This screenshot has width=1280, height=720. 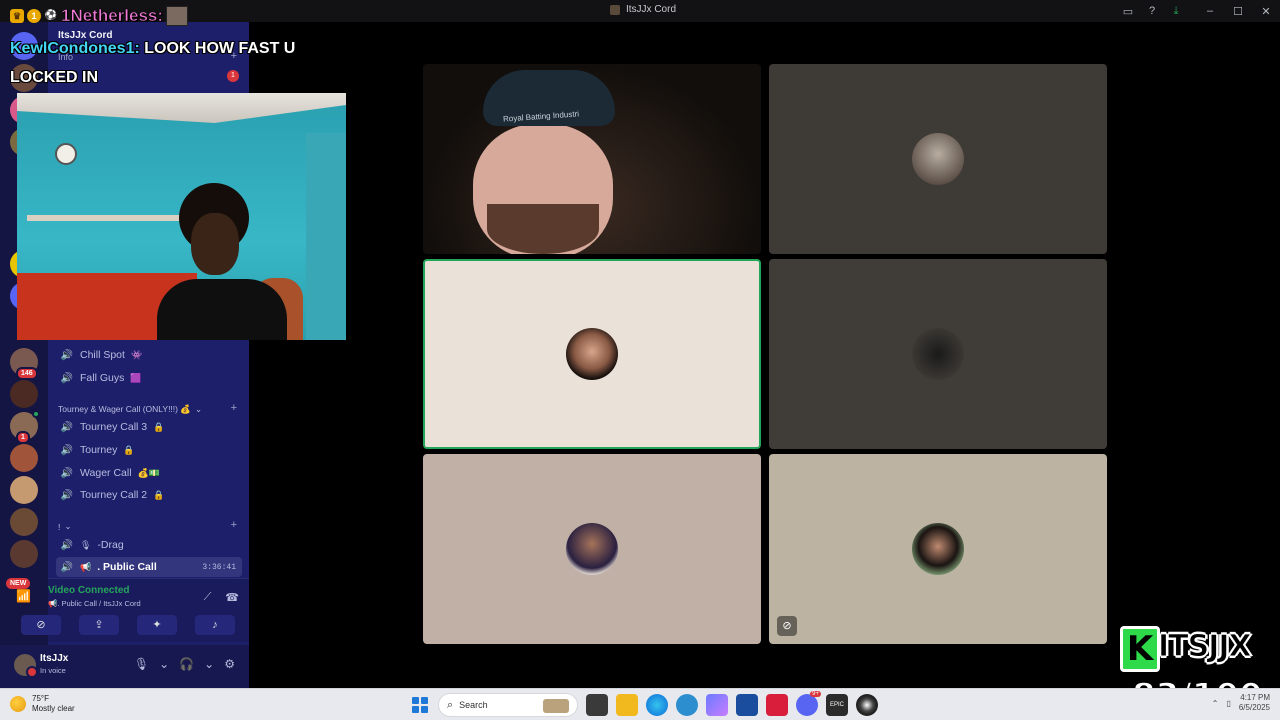 What do you see at coordinates (597, 705) in the screenshot?
I see `task-view-icon` at bounding box center [597, 705].